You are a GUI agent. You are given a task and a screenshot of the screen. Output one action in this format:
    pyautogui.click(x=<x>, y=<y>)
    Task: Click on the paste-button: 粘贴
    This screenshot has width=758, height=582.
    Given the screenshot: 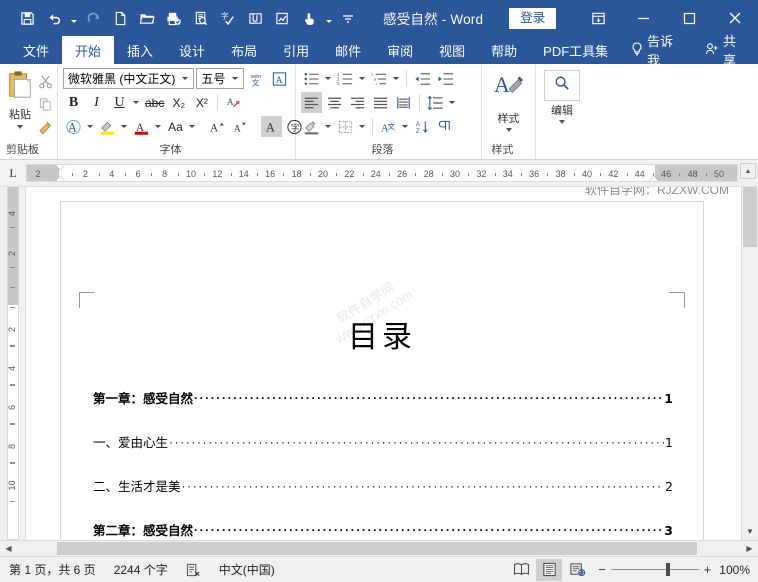 What is the action you would take?
    pyautogui.click(x=20, y=98)
    